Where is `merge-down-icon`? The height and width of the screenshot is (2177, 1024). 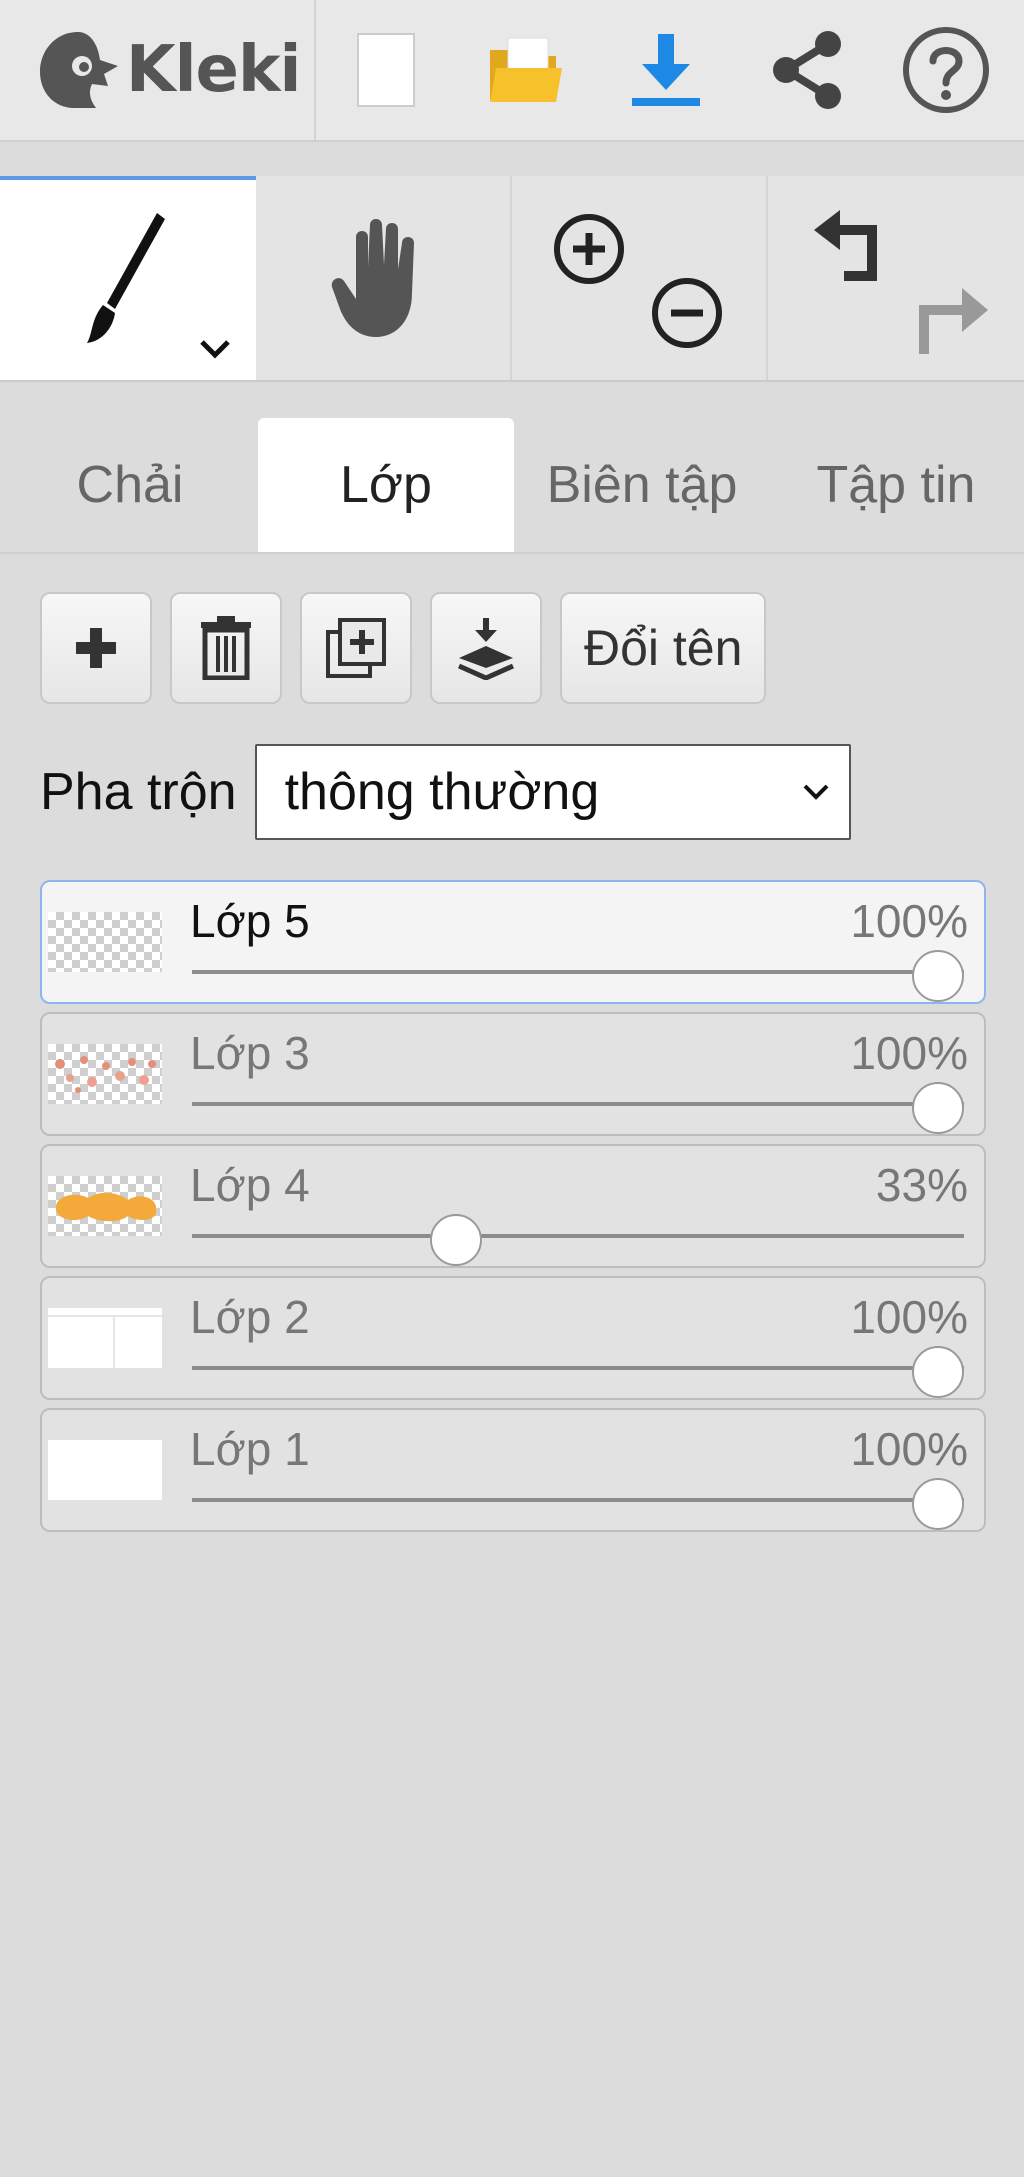 merge-down-icon is located at coordinates (486, 649).